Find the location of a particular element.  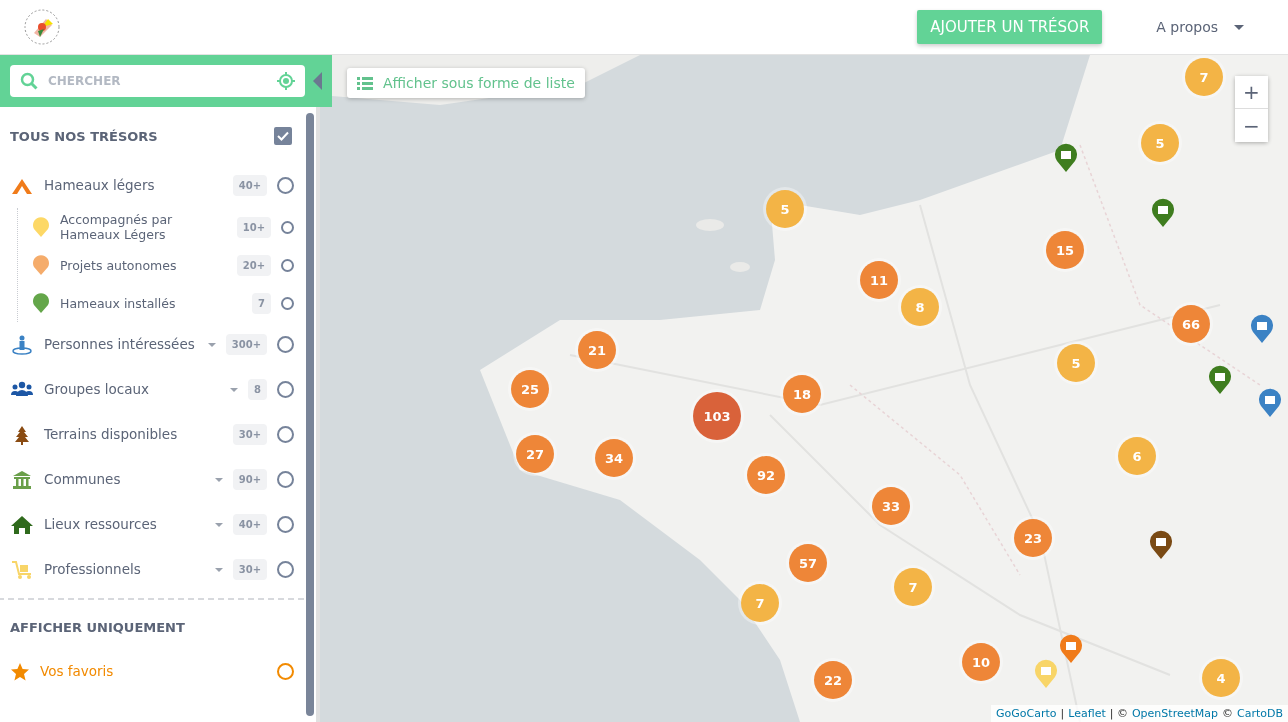

attribution-link: GoGoCarto is located at coordinates (1026, 713).